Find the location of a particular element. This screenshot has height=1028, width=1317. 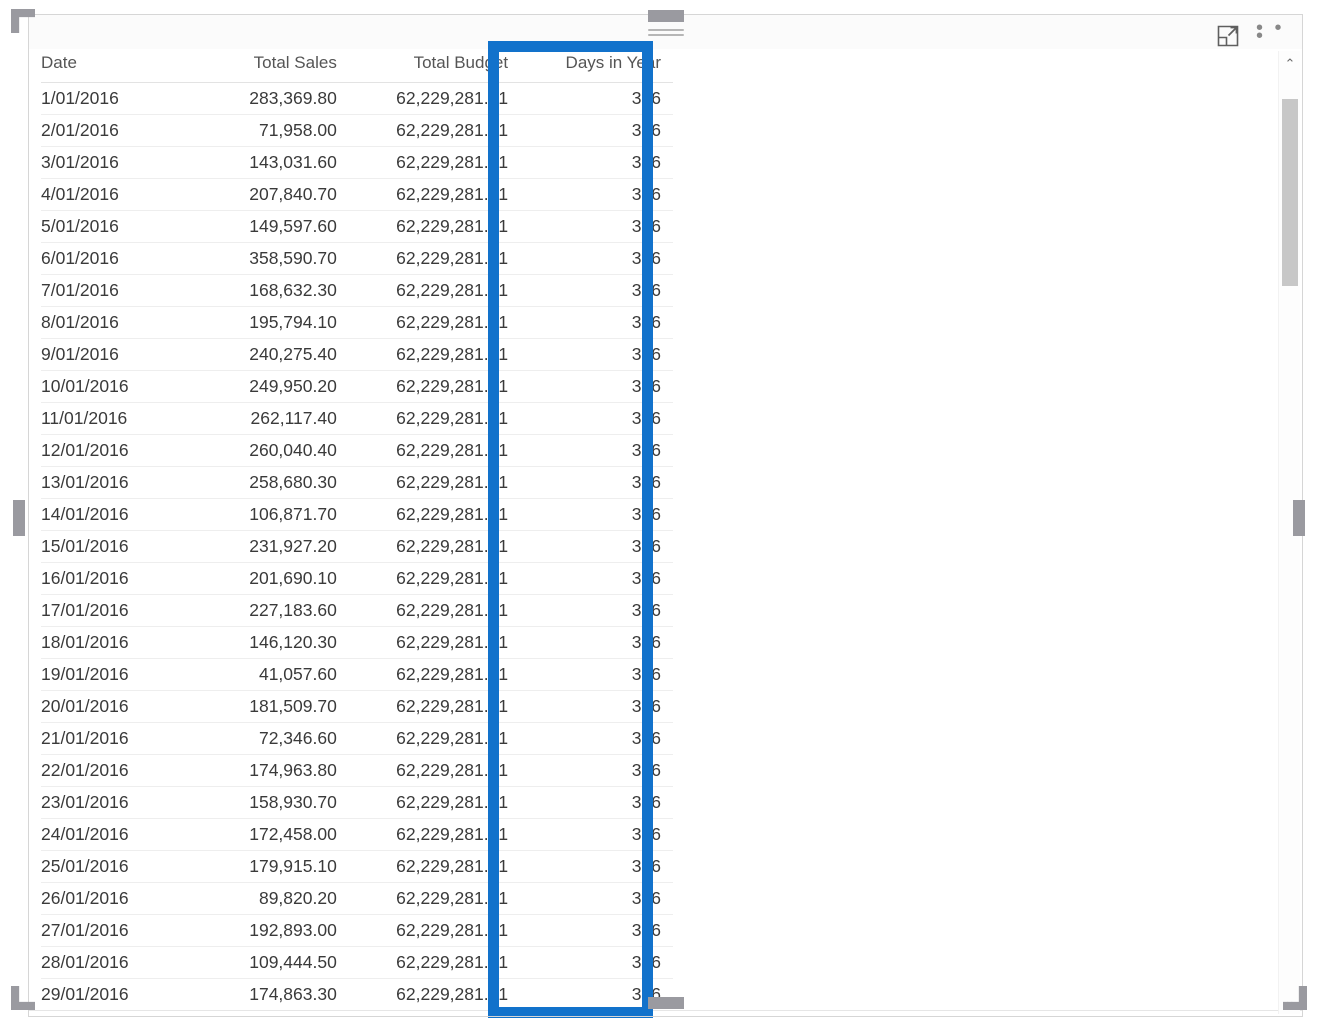

chevron-up-icon: ⌃ is located at coordinates (1290, 64).